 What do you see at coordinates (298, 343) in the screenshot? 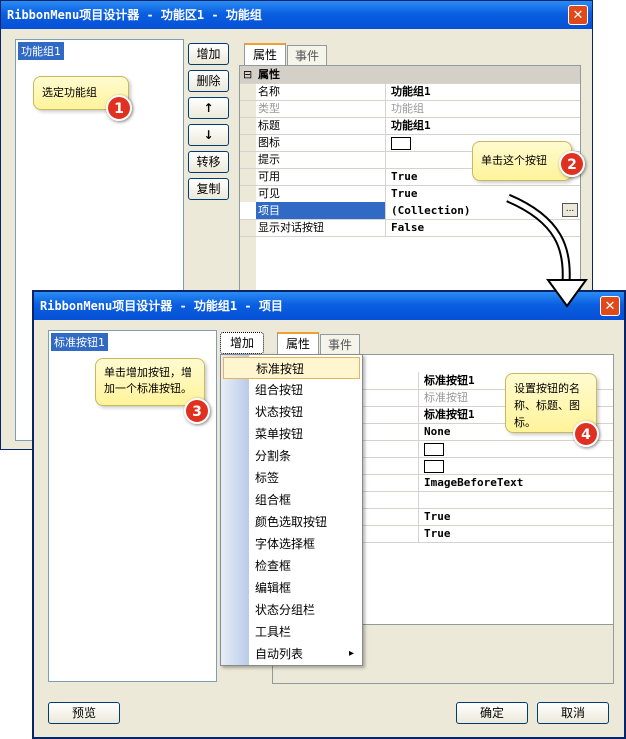
I see `window2-tab-properties: 属性` at bounding box center [298, 343].